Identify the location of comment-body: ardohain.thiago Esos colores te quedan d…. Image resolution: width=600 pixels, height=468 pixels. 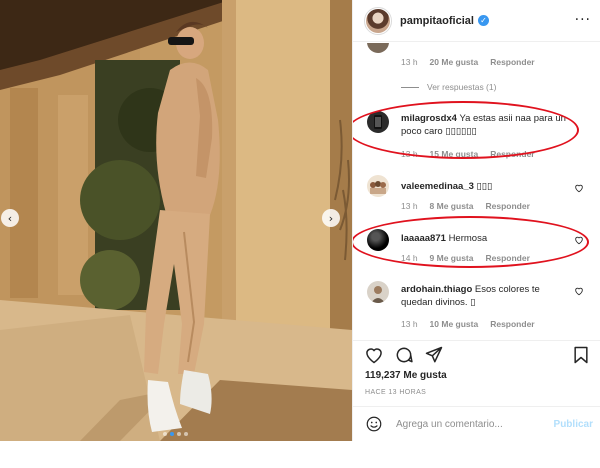
(487, 296).